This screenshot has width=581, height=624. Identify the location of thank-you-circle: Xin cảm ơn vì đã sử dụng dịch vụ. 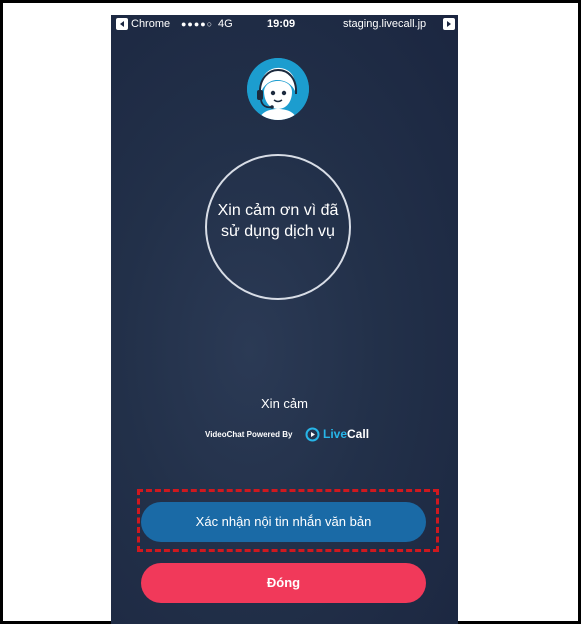
(278, 227).